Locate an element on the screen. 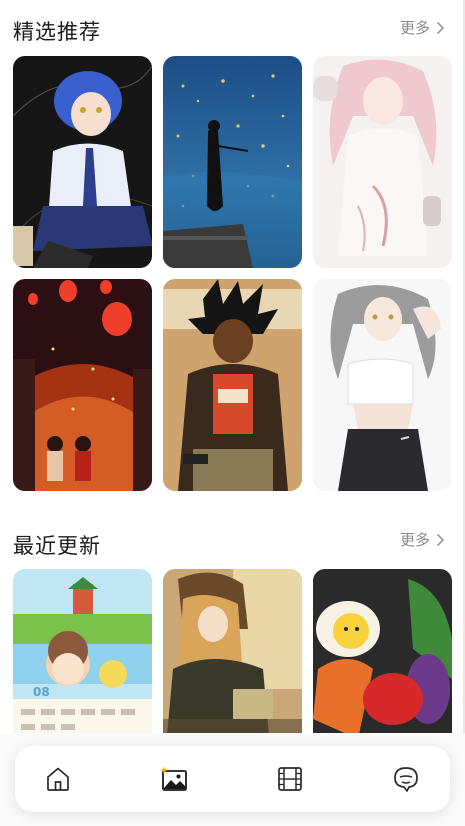 The width and height of the screenshot is (465, 826). nav-home is located at coordinates (58, 779).